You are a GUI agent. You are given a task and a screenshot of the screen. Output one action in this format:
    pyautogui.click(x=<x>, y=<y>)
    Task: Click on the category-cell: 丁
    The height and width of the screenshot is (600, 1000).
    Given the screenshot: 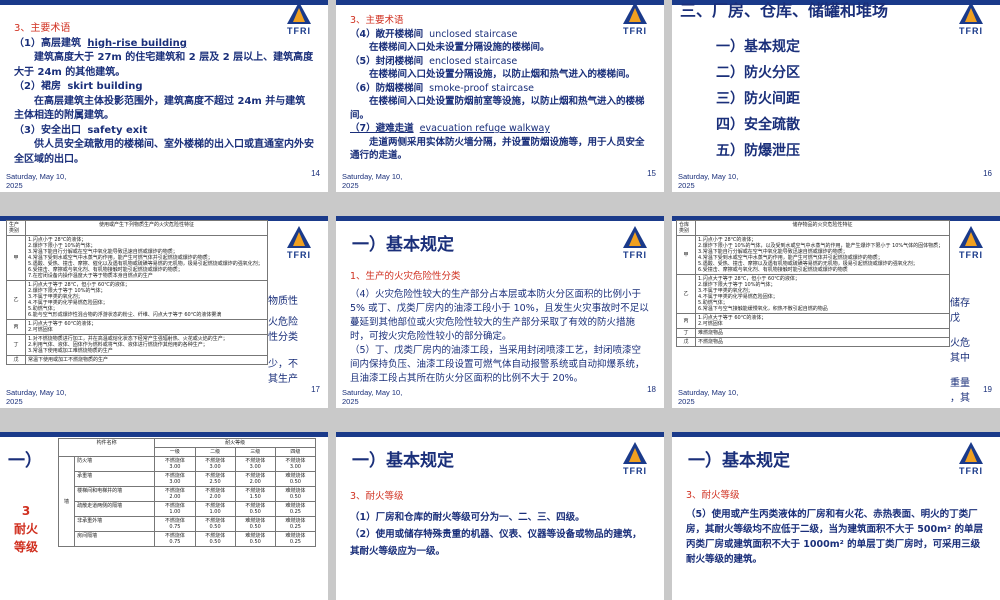 What is the action you would take?
    pyautogui.click(x=686, y=333)
    